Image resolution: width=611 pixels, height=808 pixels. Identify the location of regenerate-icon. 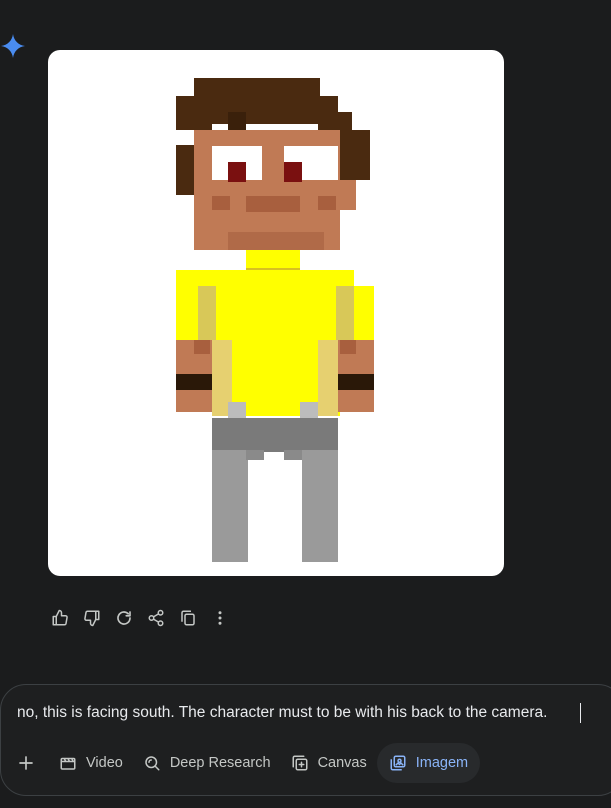
(124, 618).